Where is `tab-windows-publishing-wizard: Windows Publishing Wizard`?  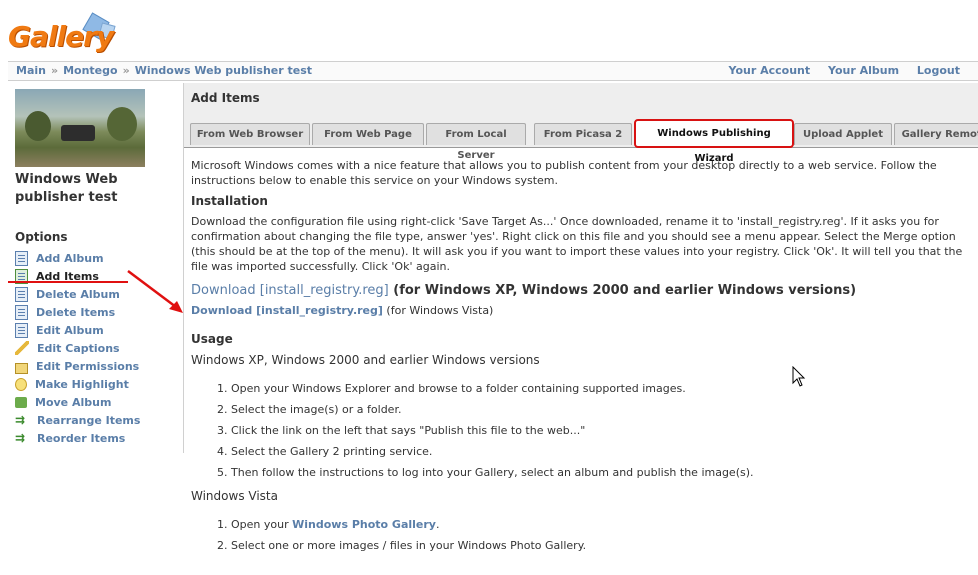 tab-windows-publishing-wizard: Windows Publishing Wizard is located at coordinates (714, 141).